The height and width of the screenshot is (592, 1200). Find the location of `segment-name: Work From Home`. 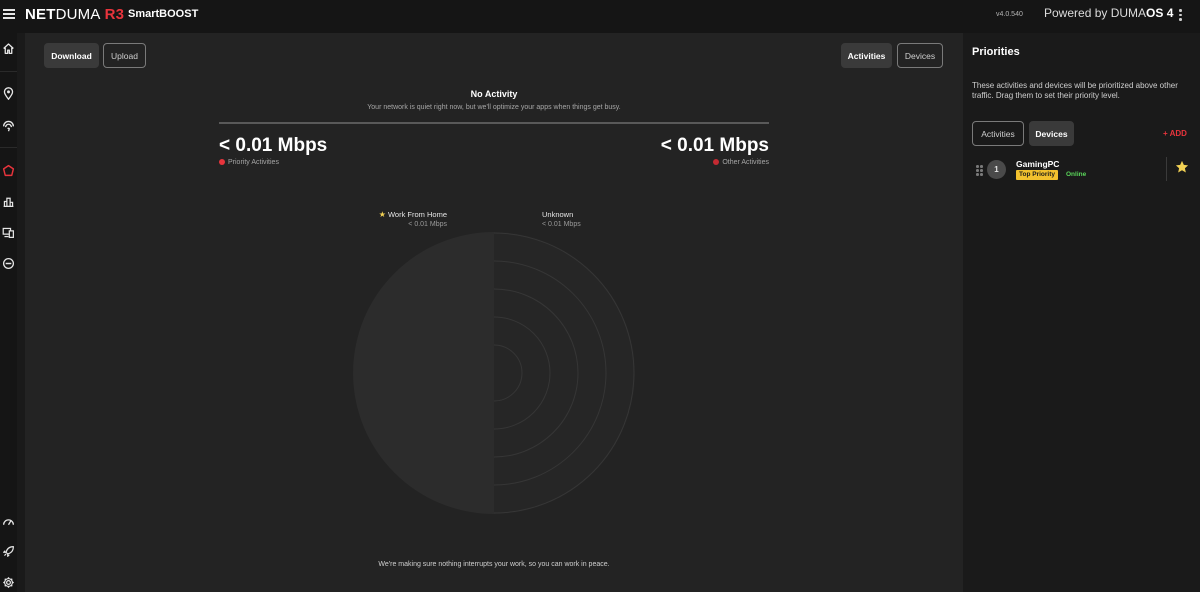

segment-name: Work From Home is located at coordinates (417, 214).